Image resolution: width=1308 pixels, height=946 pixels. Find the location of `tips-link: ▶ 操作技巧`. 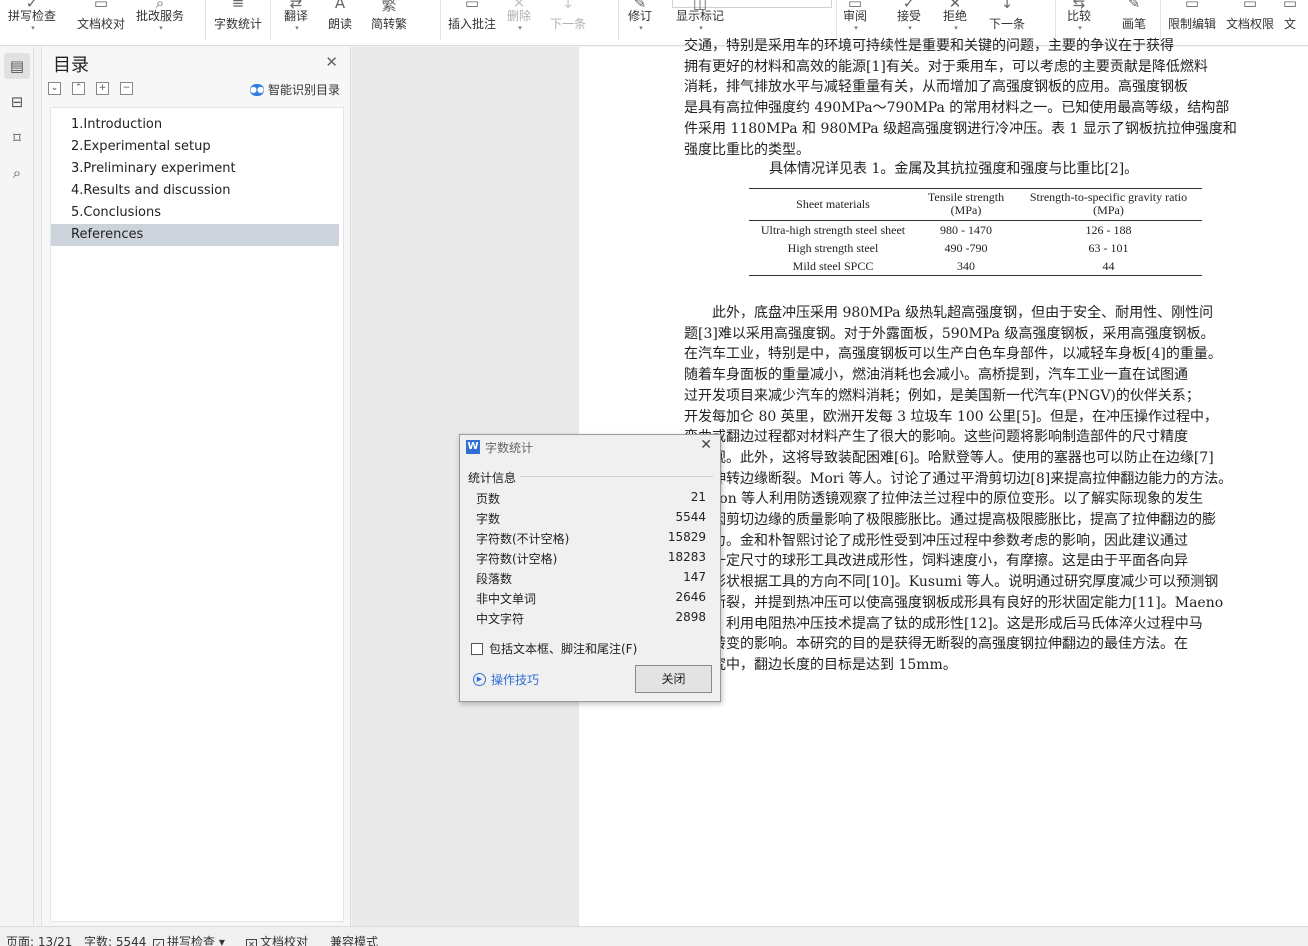

tips-link: ▶ 操作技巧 is located at coordinates (506, 679).